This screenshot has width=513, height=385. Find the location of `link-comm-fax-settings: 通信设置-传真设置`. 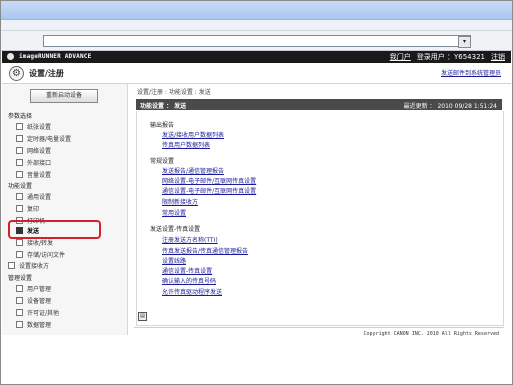

link-comm-fax-settings: 通信设置-传真设置 is located at coordinates (187, 270).